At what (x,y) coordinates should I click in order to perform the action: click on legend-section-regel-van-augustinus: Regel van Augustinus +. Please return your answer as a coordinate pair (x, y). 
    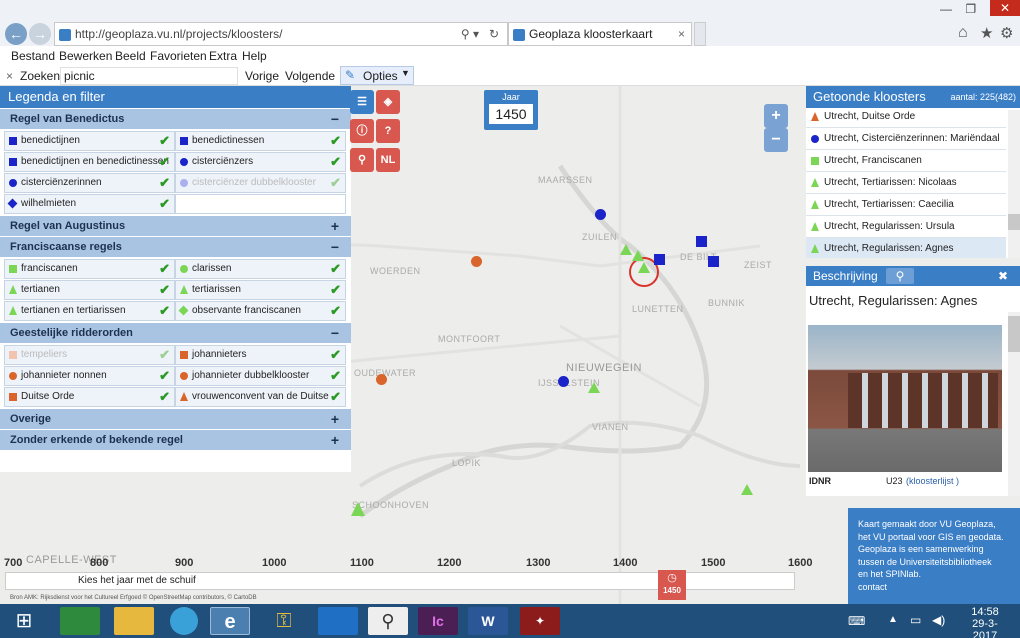
    Looking at the image, I should click on (175, 225).